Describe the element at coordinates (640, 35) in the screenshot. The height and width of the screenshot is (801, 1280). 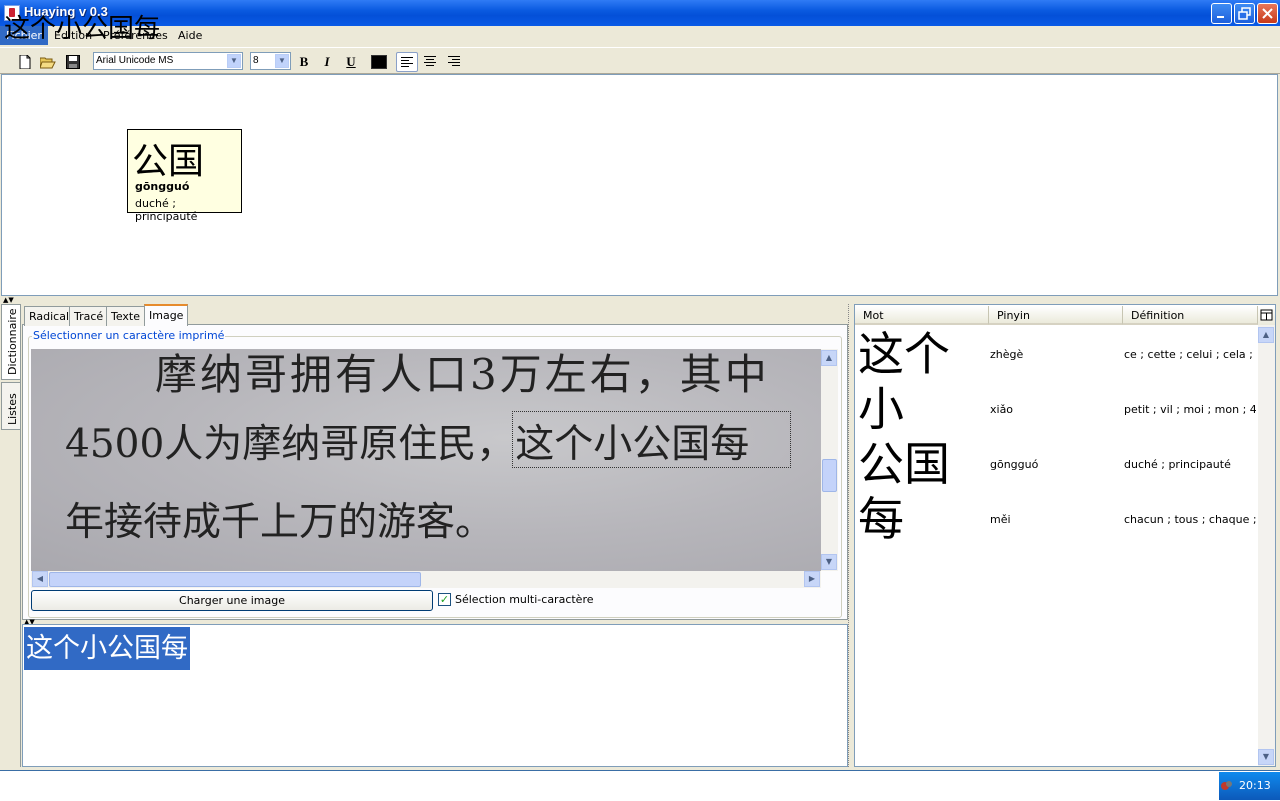
I see `menu-bar: Fichier Edition Préférences Aide` at that location.